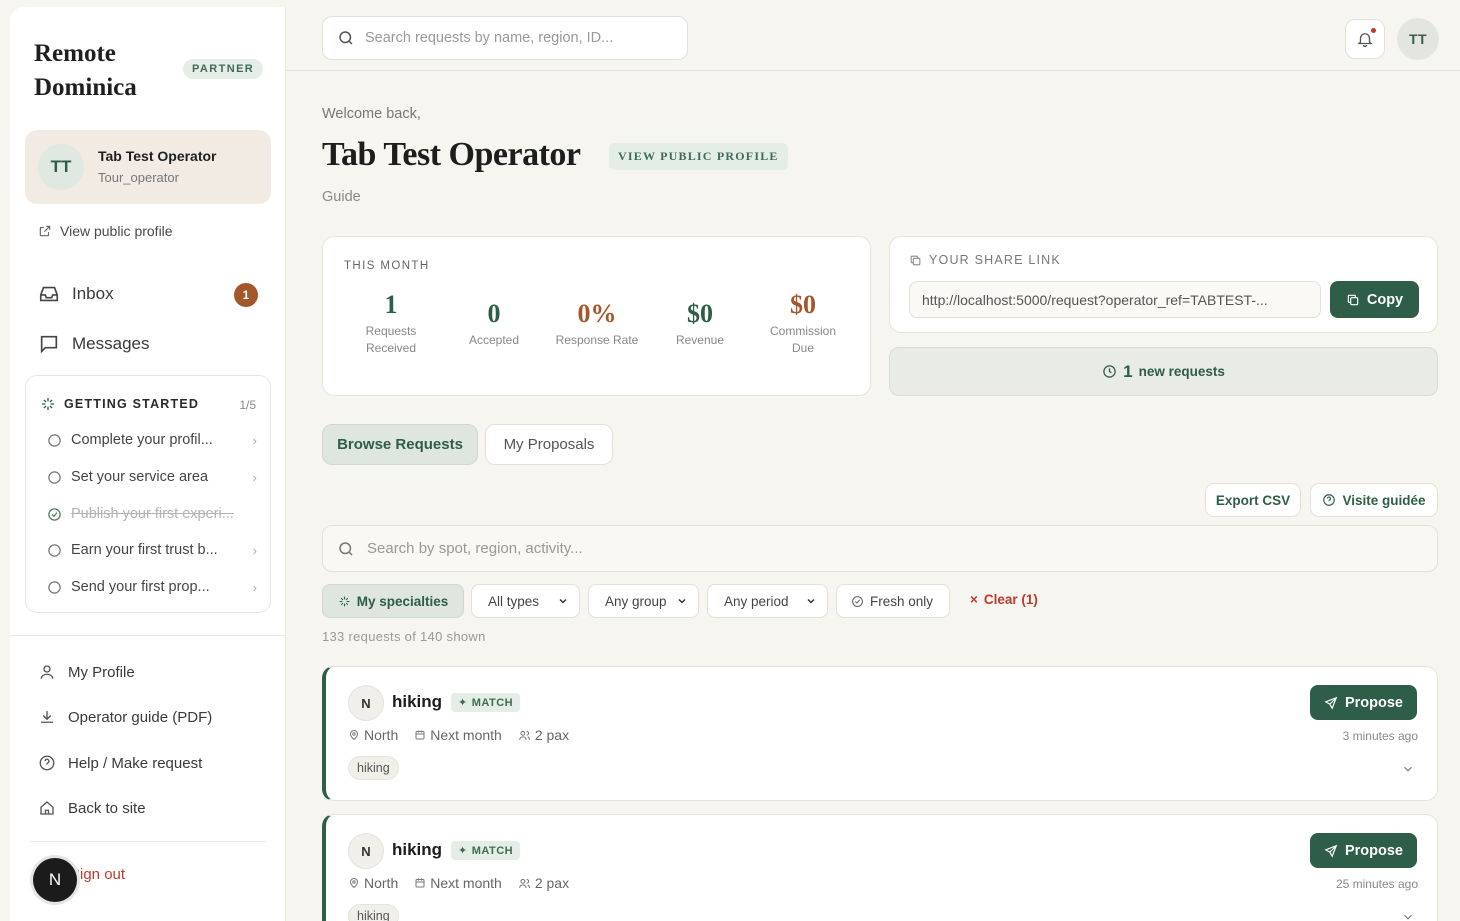 Image resolution: width=1460 pixels, height=921 pixels. What do you see at coordinates (466, 883) in the screenshot?
I see `request-when: Next month` at bounding box center [466, 883].